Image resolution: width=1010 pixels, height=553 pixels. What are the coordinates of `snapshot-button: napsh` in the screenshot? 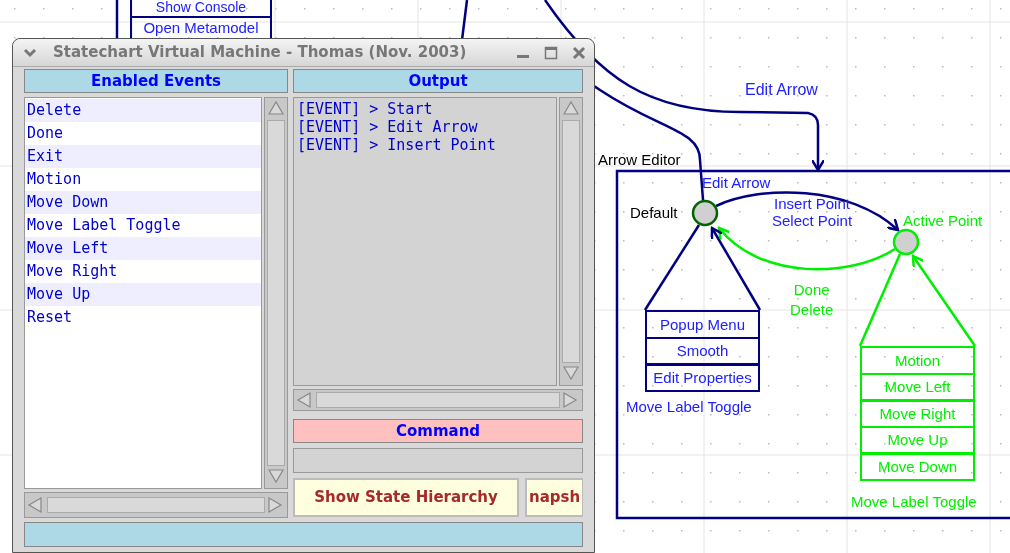 It's located at (554, 497).